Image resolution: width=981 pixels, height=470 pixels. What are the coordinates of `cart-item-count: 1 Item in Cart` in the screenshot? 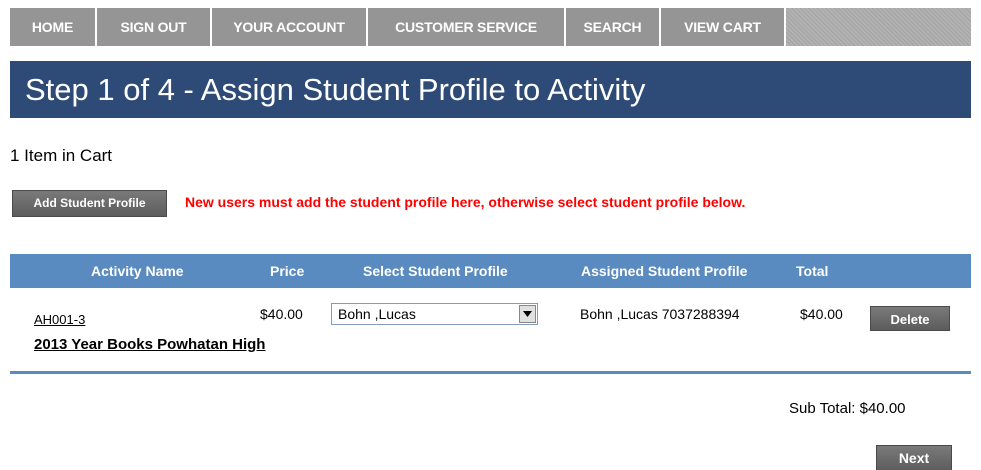 It's located at (61, 155).